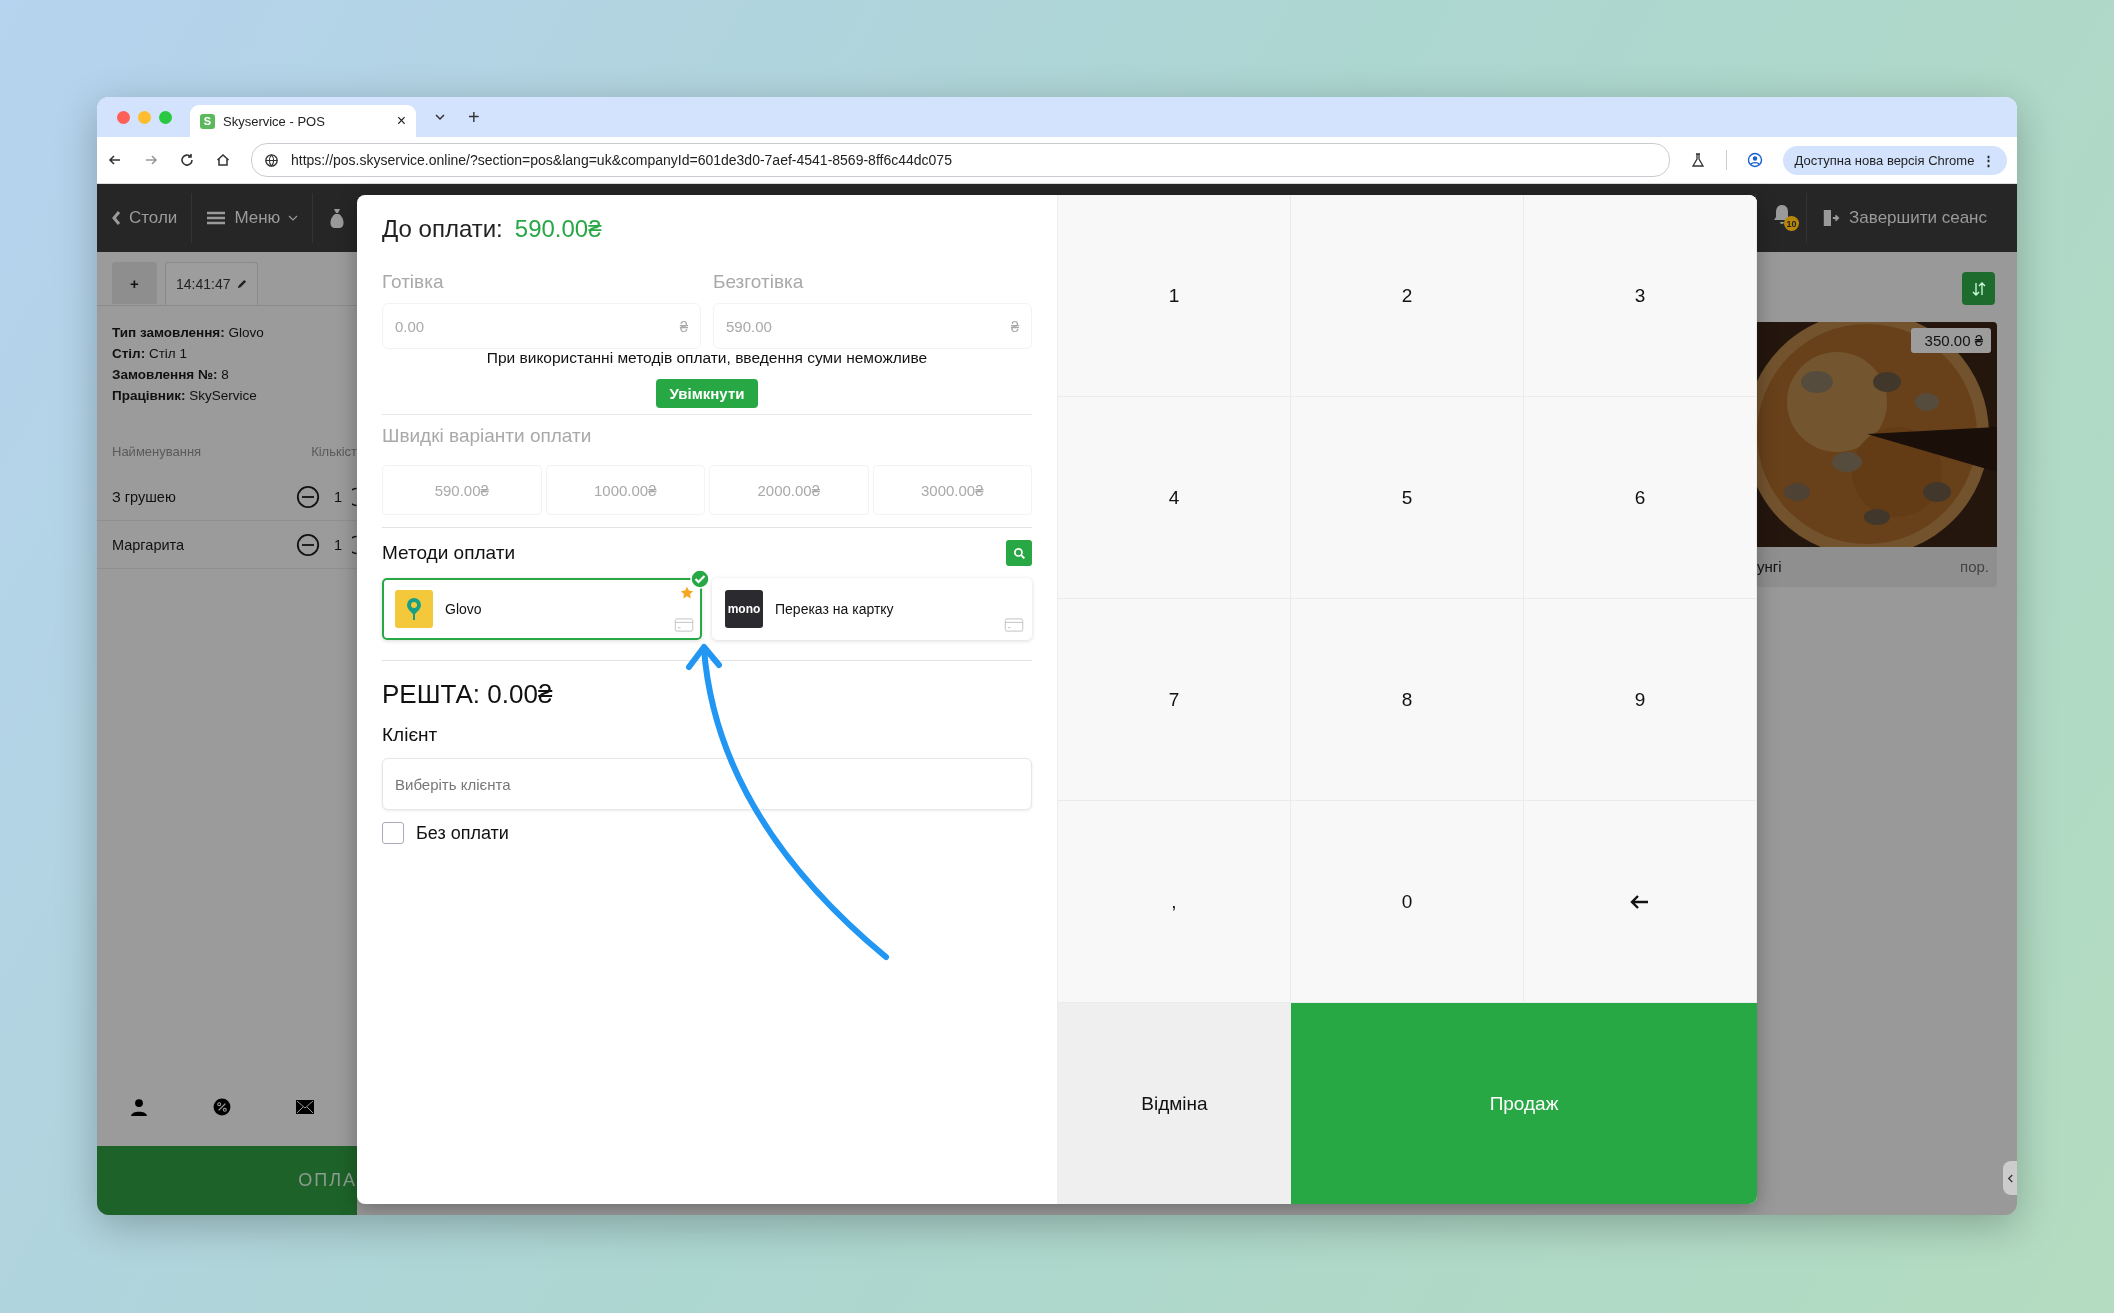  Describe the element at coordinates (700, 579) in the screenshot. I see `check-icon` at that location.